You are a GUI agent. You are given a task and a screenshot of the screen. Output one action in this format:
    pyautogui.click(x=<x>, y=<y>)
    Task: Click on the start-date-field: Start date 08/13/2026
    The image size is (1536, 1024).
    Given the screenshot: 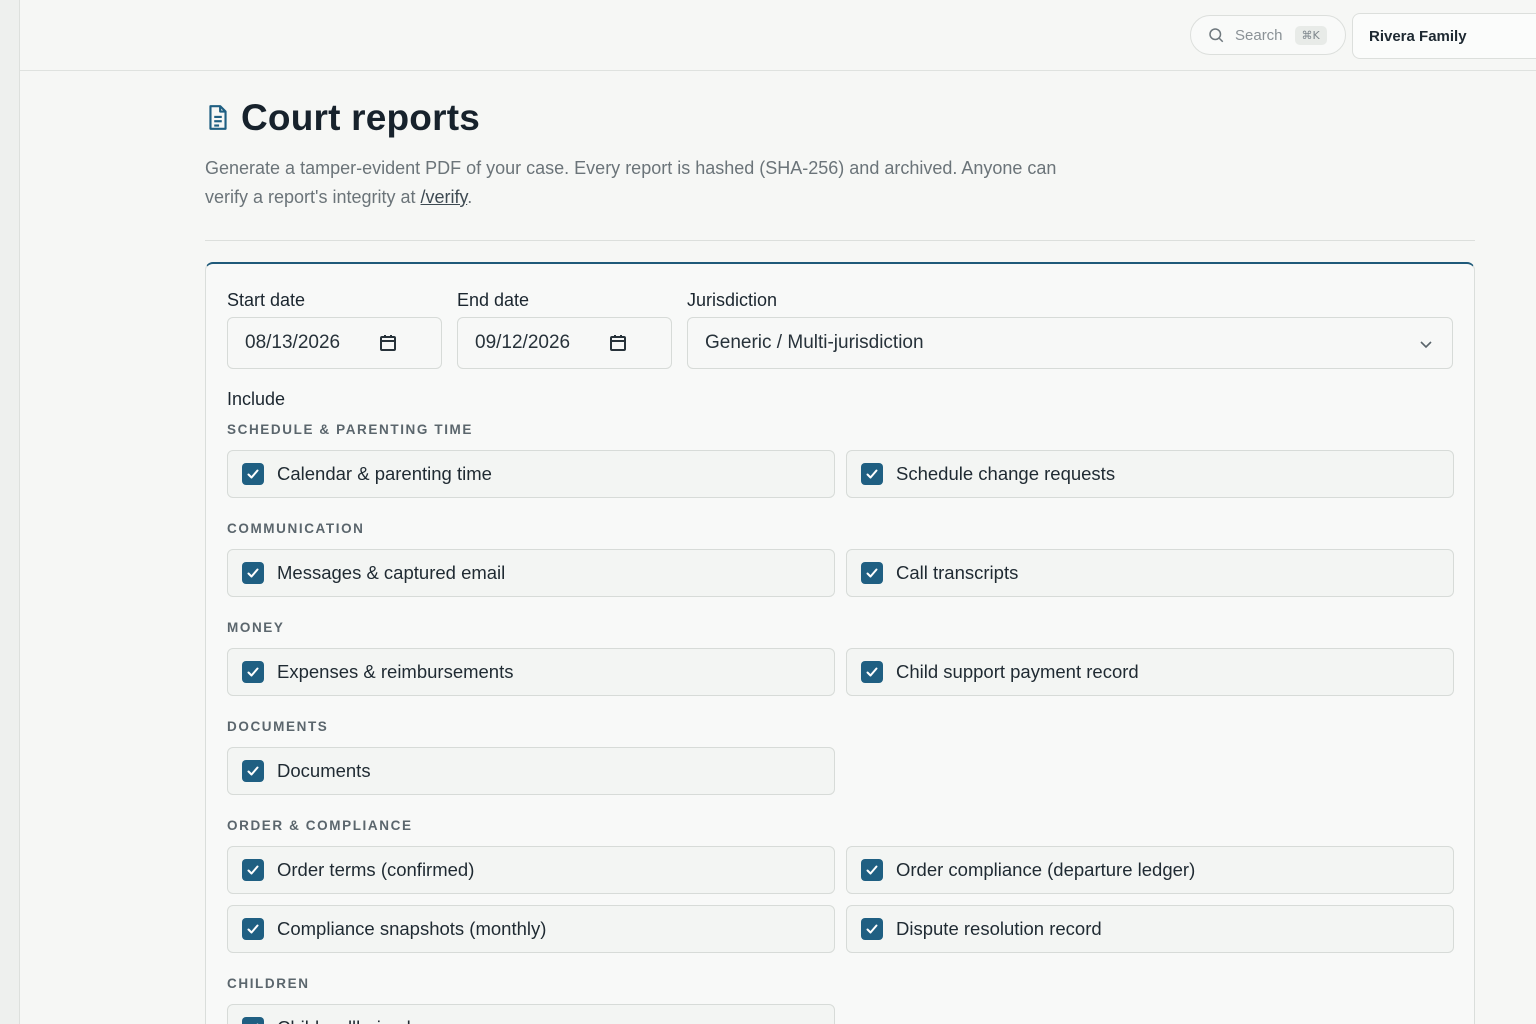 What is the action you would take?
    pyautogui.click(x=334, y=329)
    